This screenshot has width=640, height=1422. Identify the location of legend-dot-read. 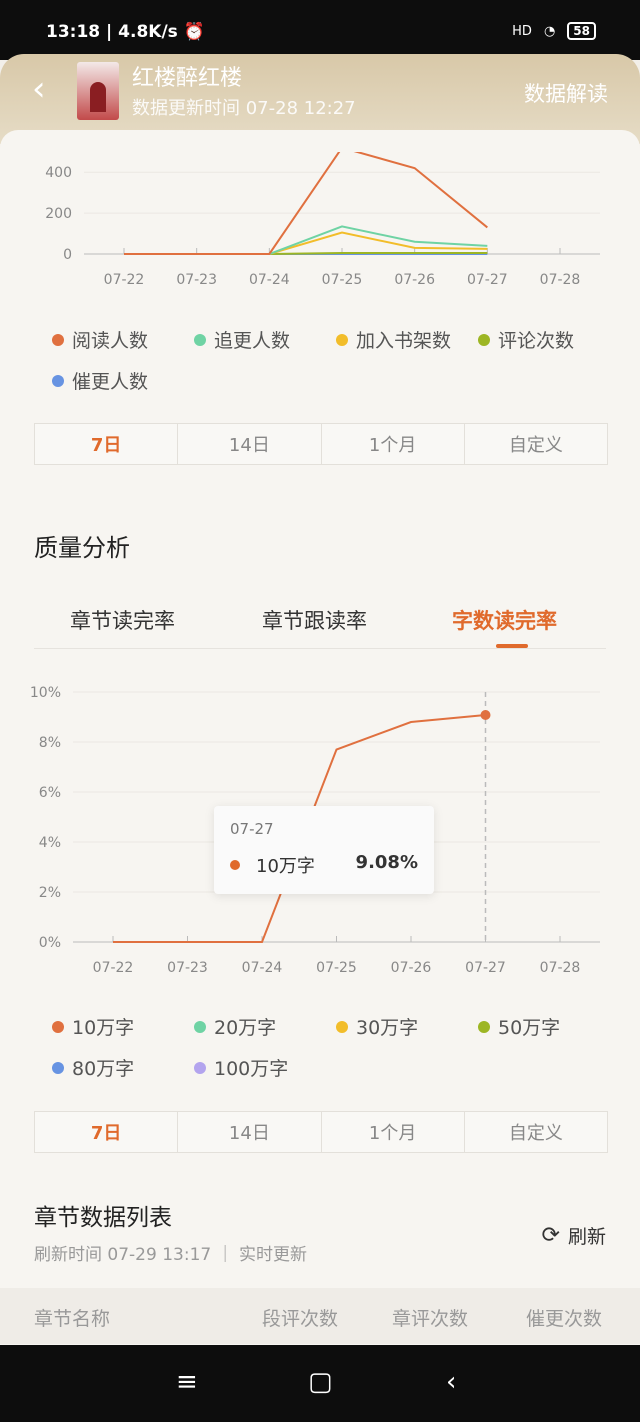
(58, 339).